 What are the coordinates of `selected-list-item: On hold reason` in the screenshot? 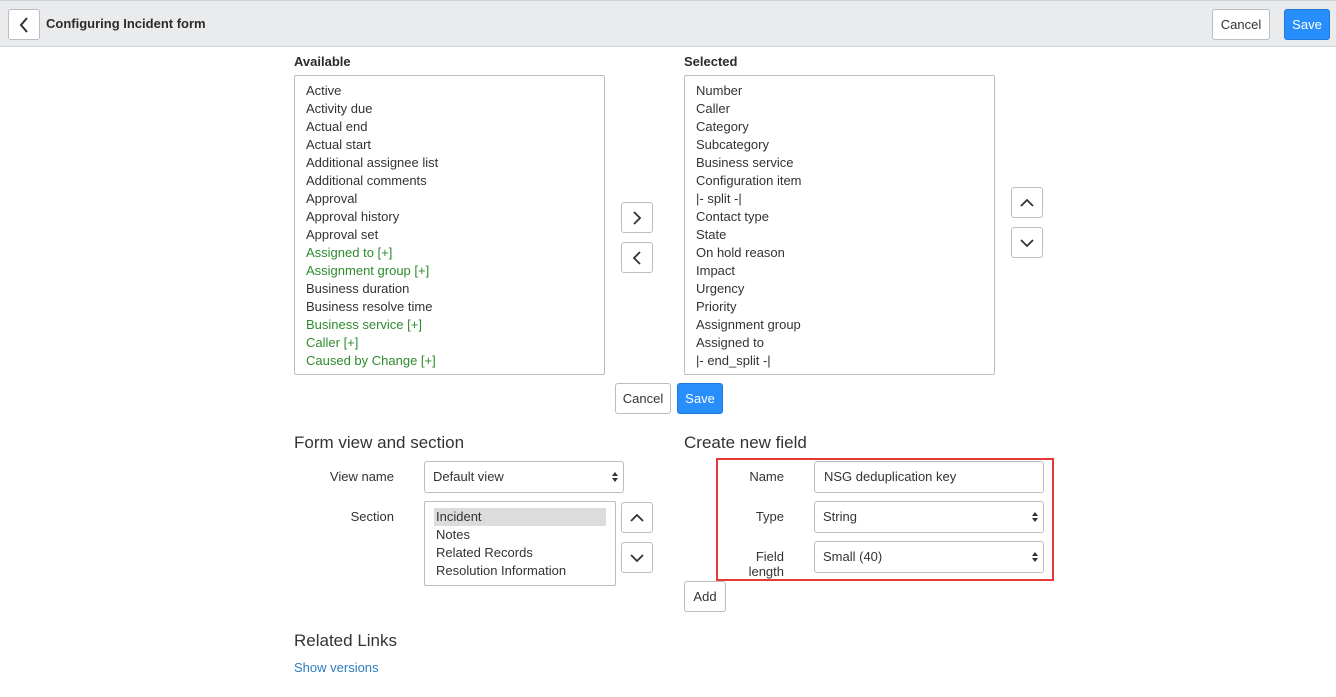 It's located at (839, 253).